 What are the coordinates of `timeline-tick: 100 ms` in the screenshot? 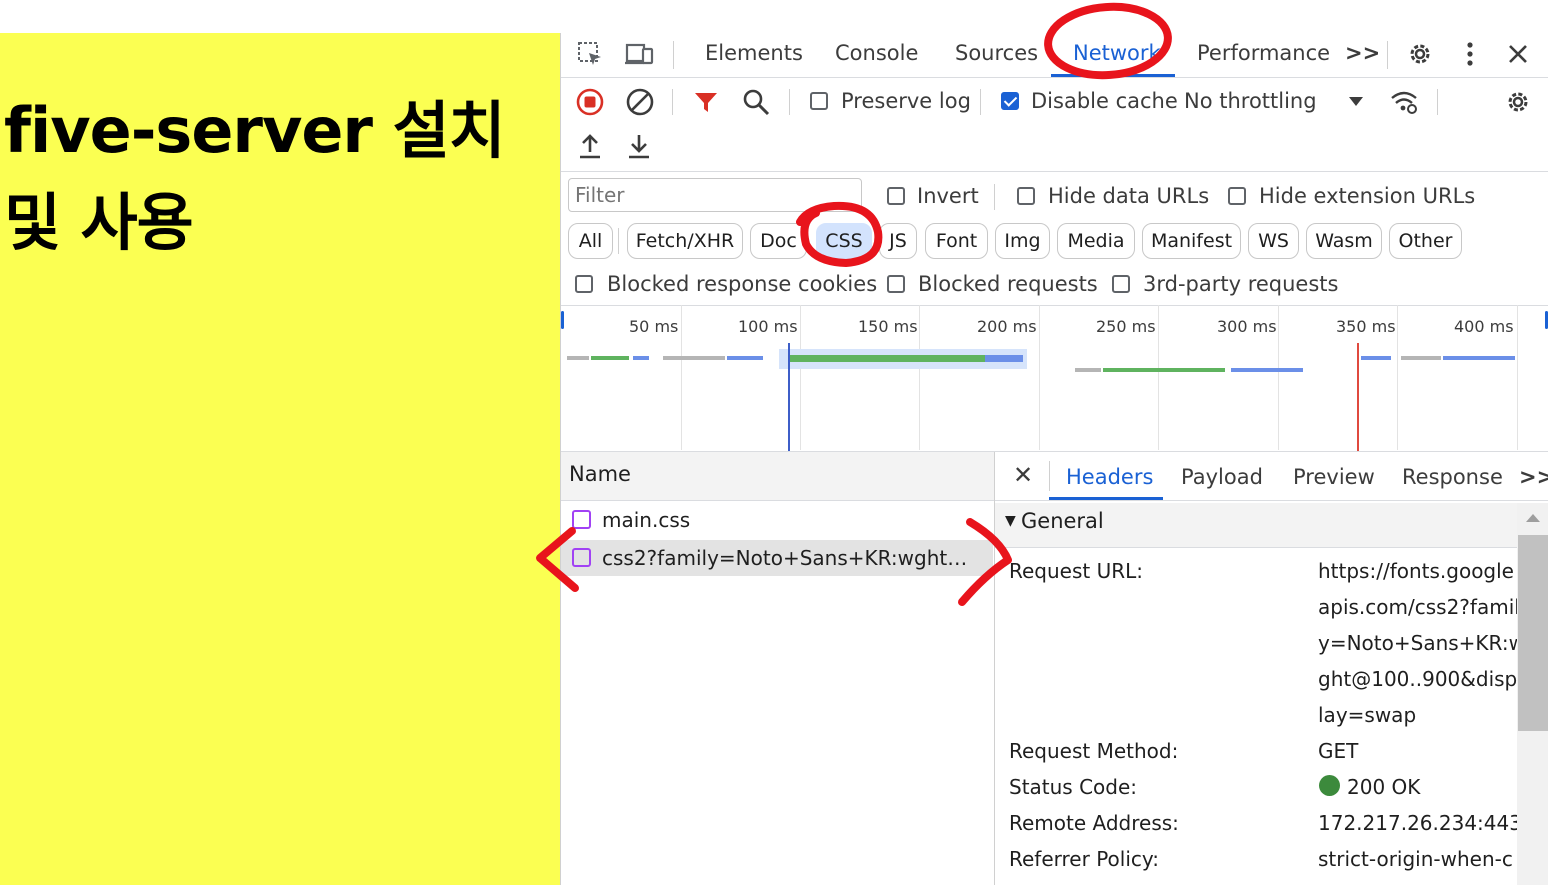 It's located at (768, 326).